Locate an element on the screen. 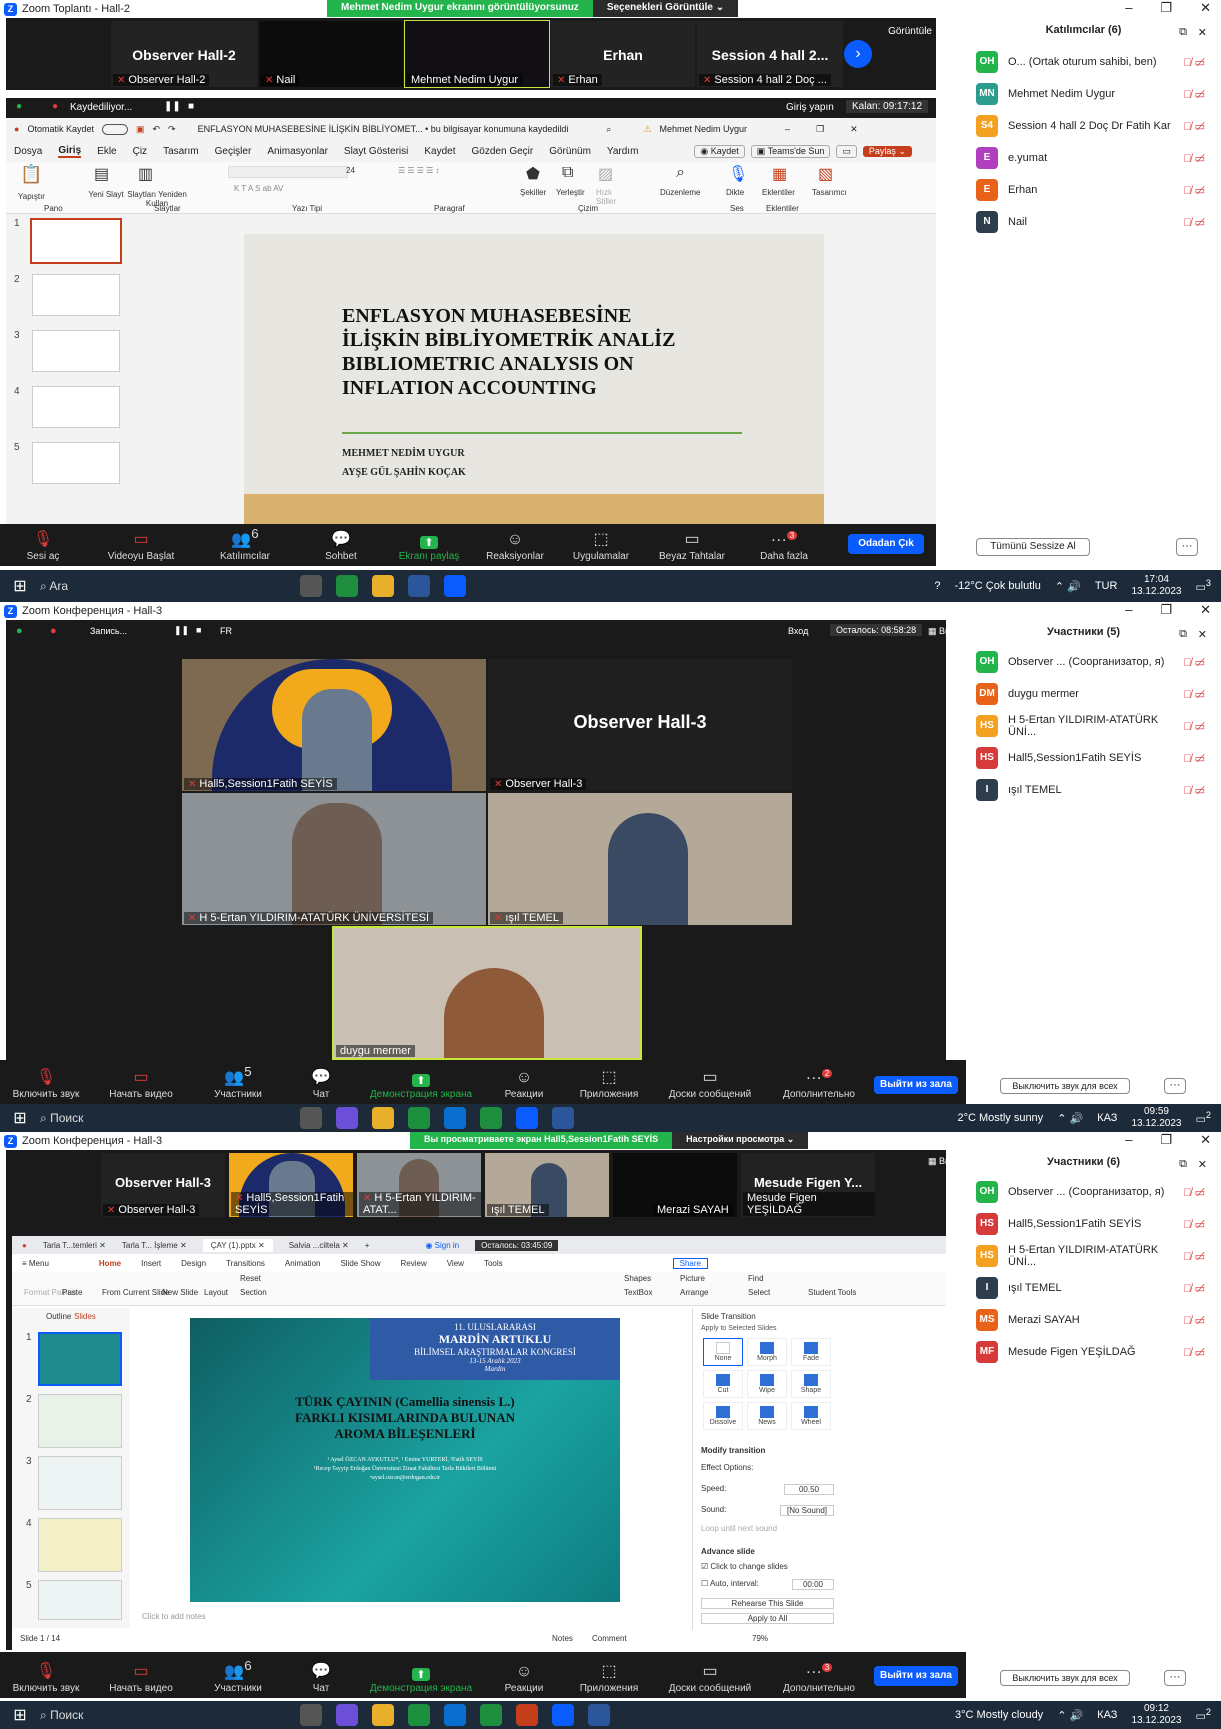  tab-gorunum: Görünüm is located at coordinates (570, 151).